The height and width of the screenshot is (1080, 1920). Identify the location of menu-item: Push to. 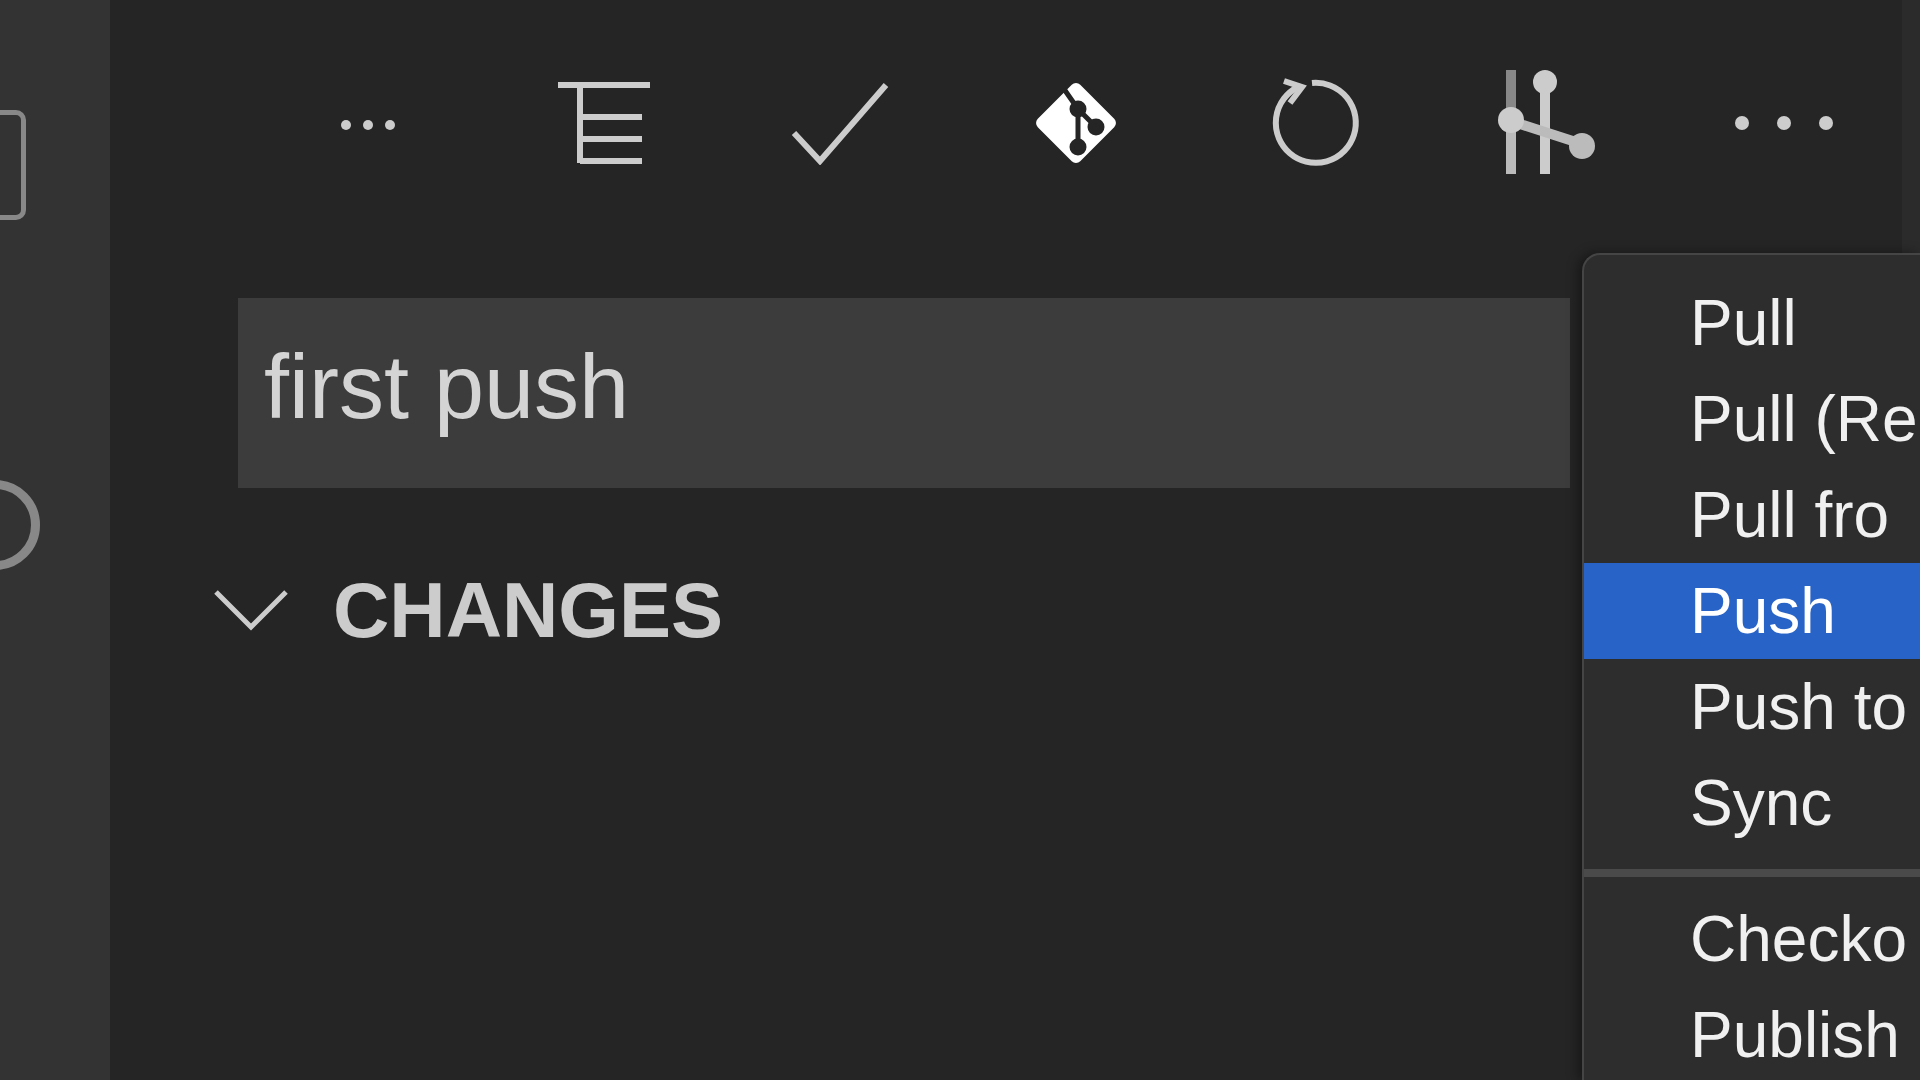
(1752, 707).